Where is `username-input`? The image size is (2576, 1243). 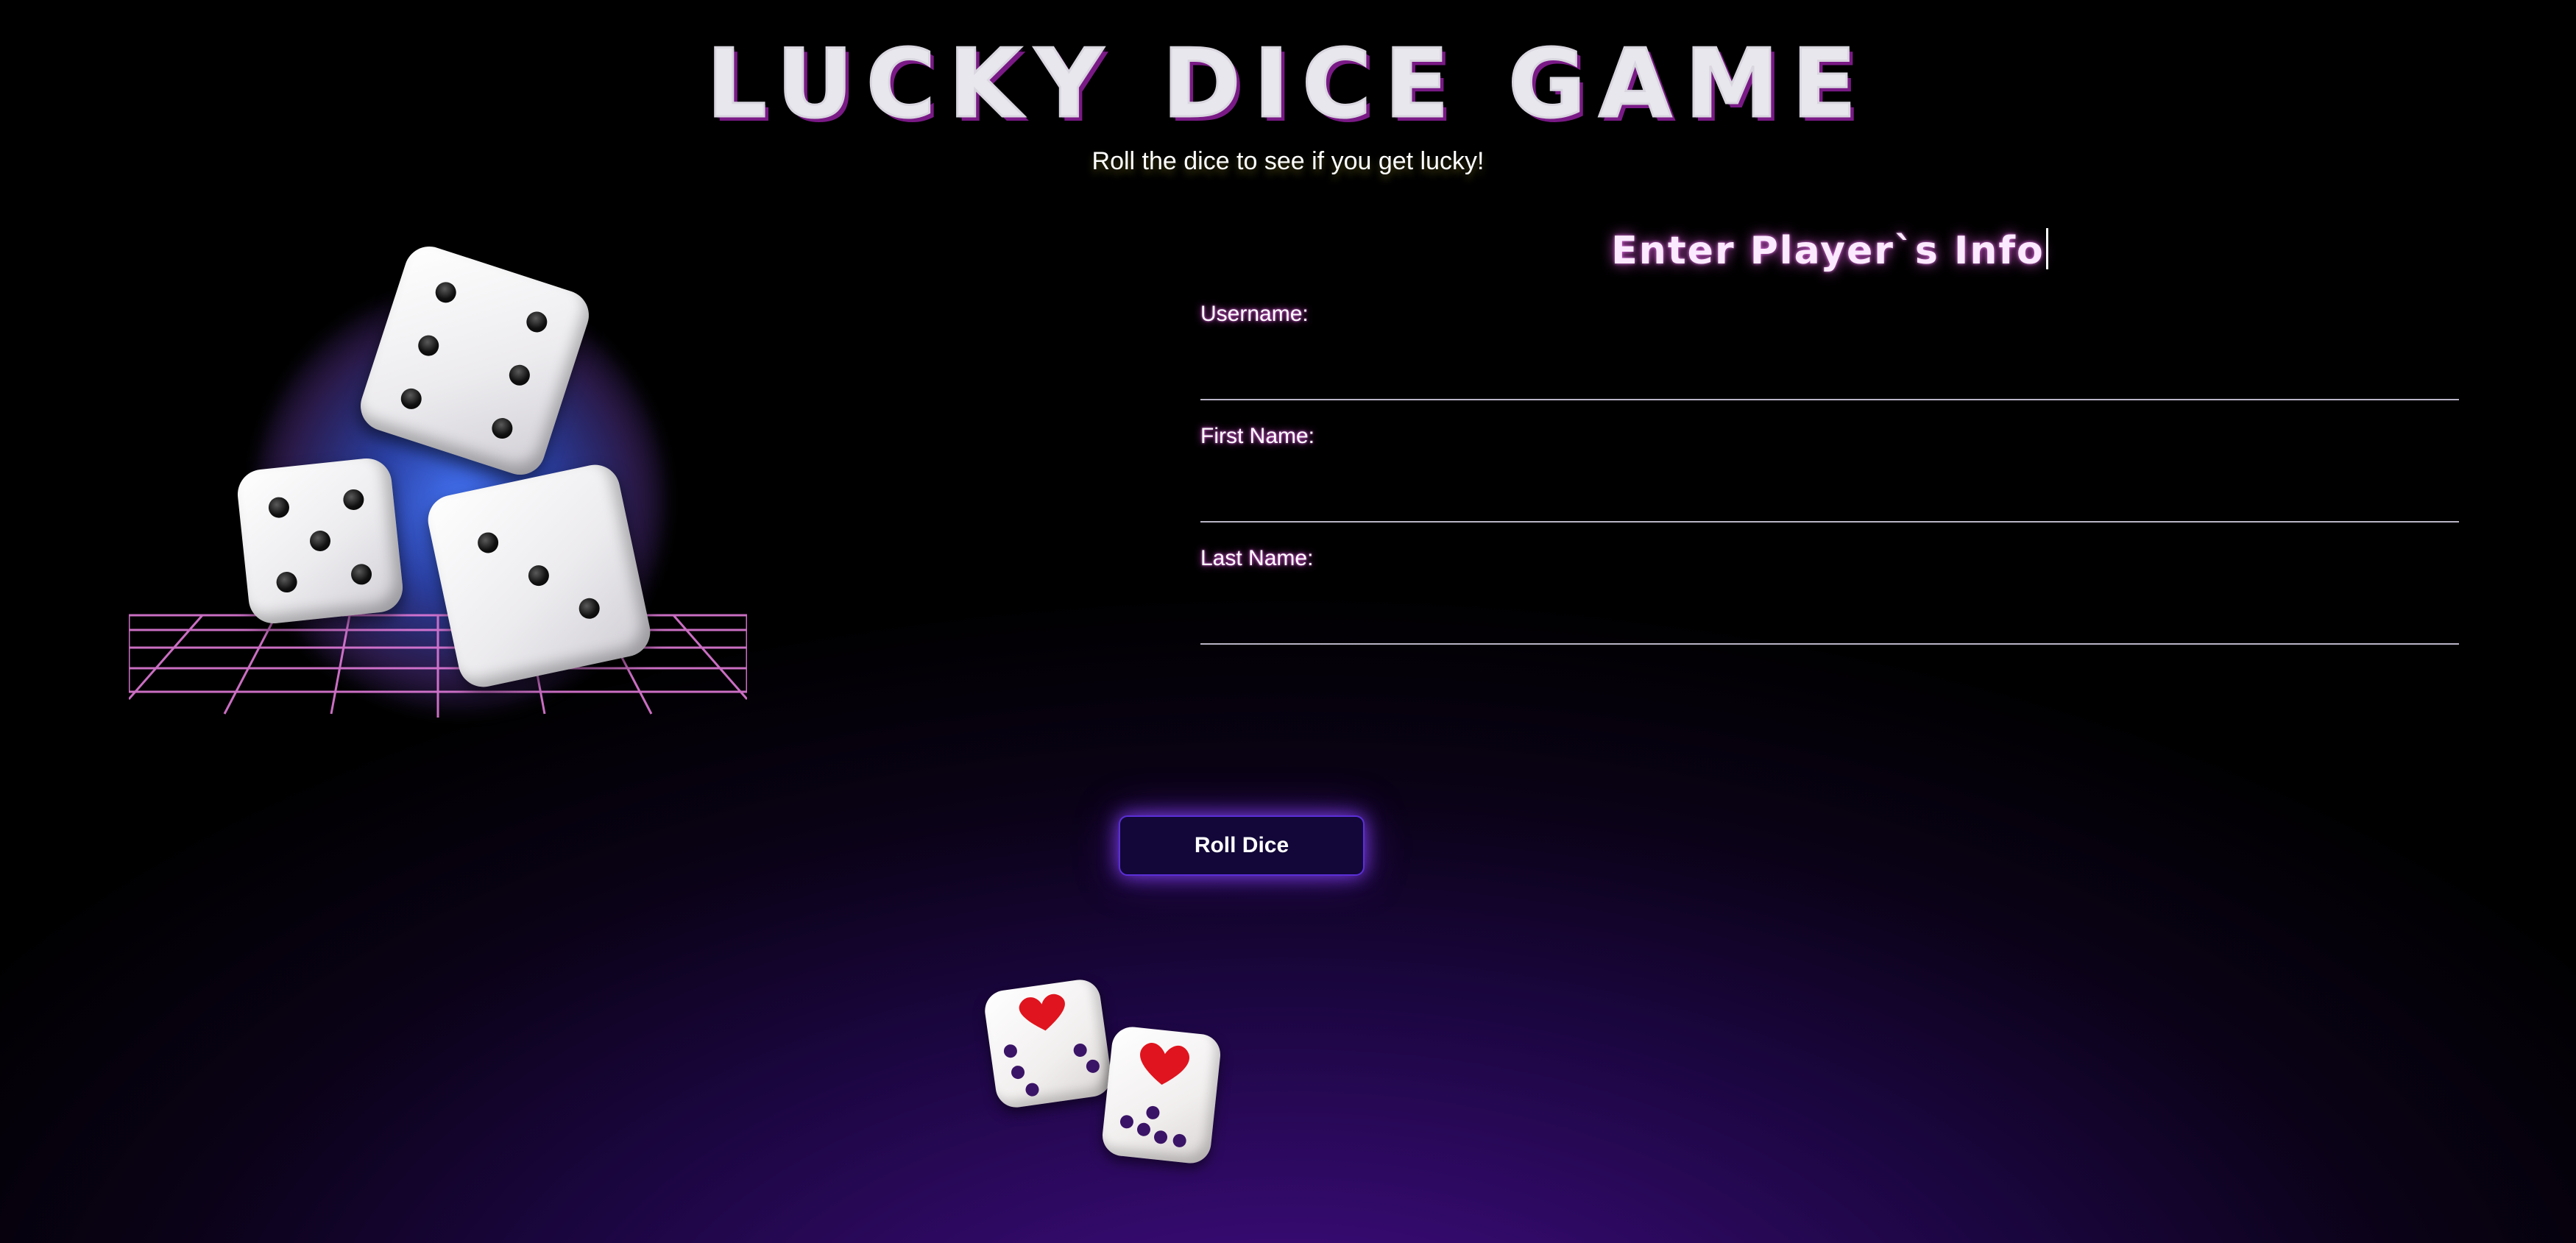 username-input is located at coordinates (1829, 374).